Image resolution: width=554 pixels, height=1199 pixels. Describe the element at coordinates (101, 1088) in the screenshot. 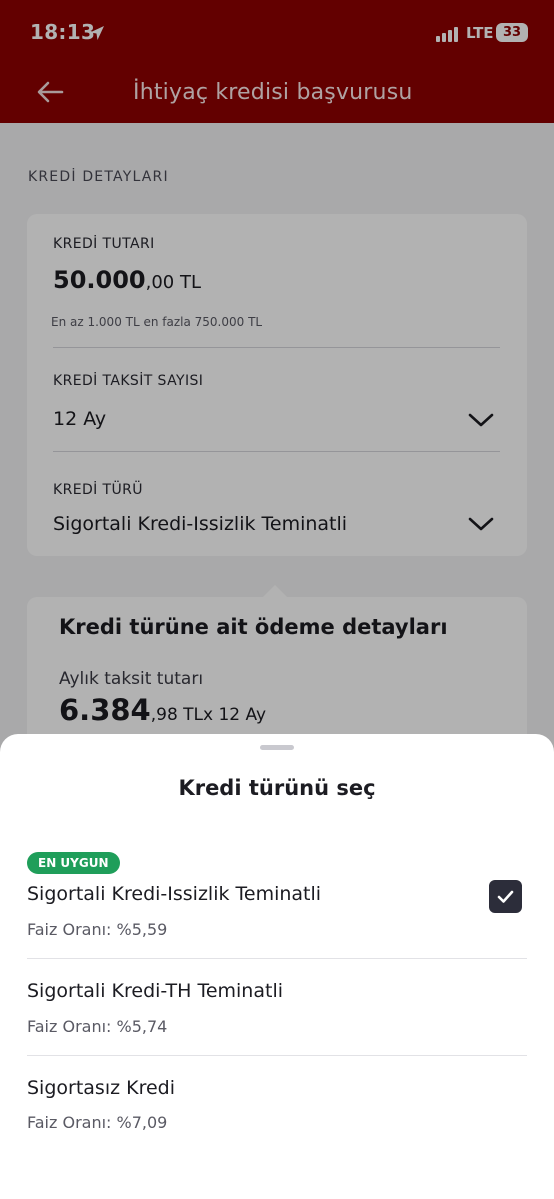

I see `option-name: Sigortasız Kredi` at that location.